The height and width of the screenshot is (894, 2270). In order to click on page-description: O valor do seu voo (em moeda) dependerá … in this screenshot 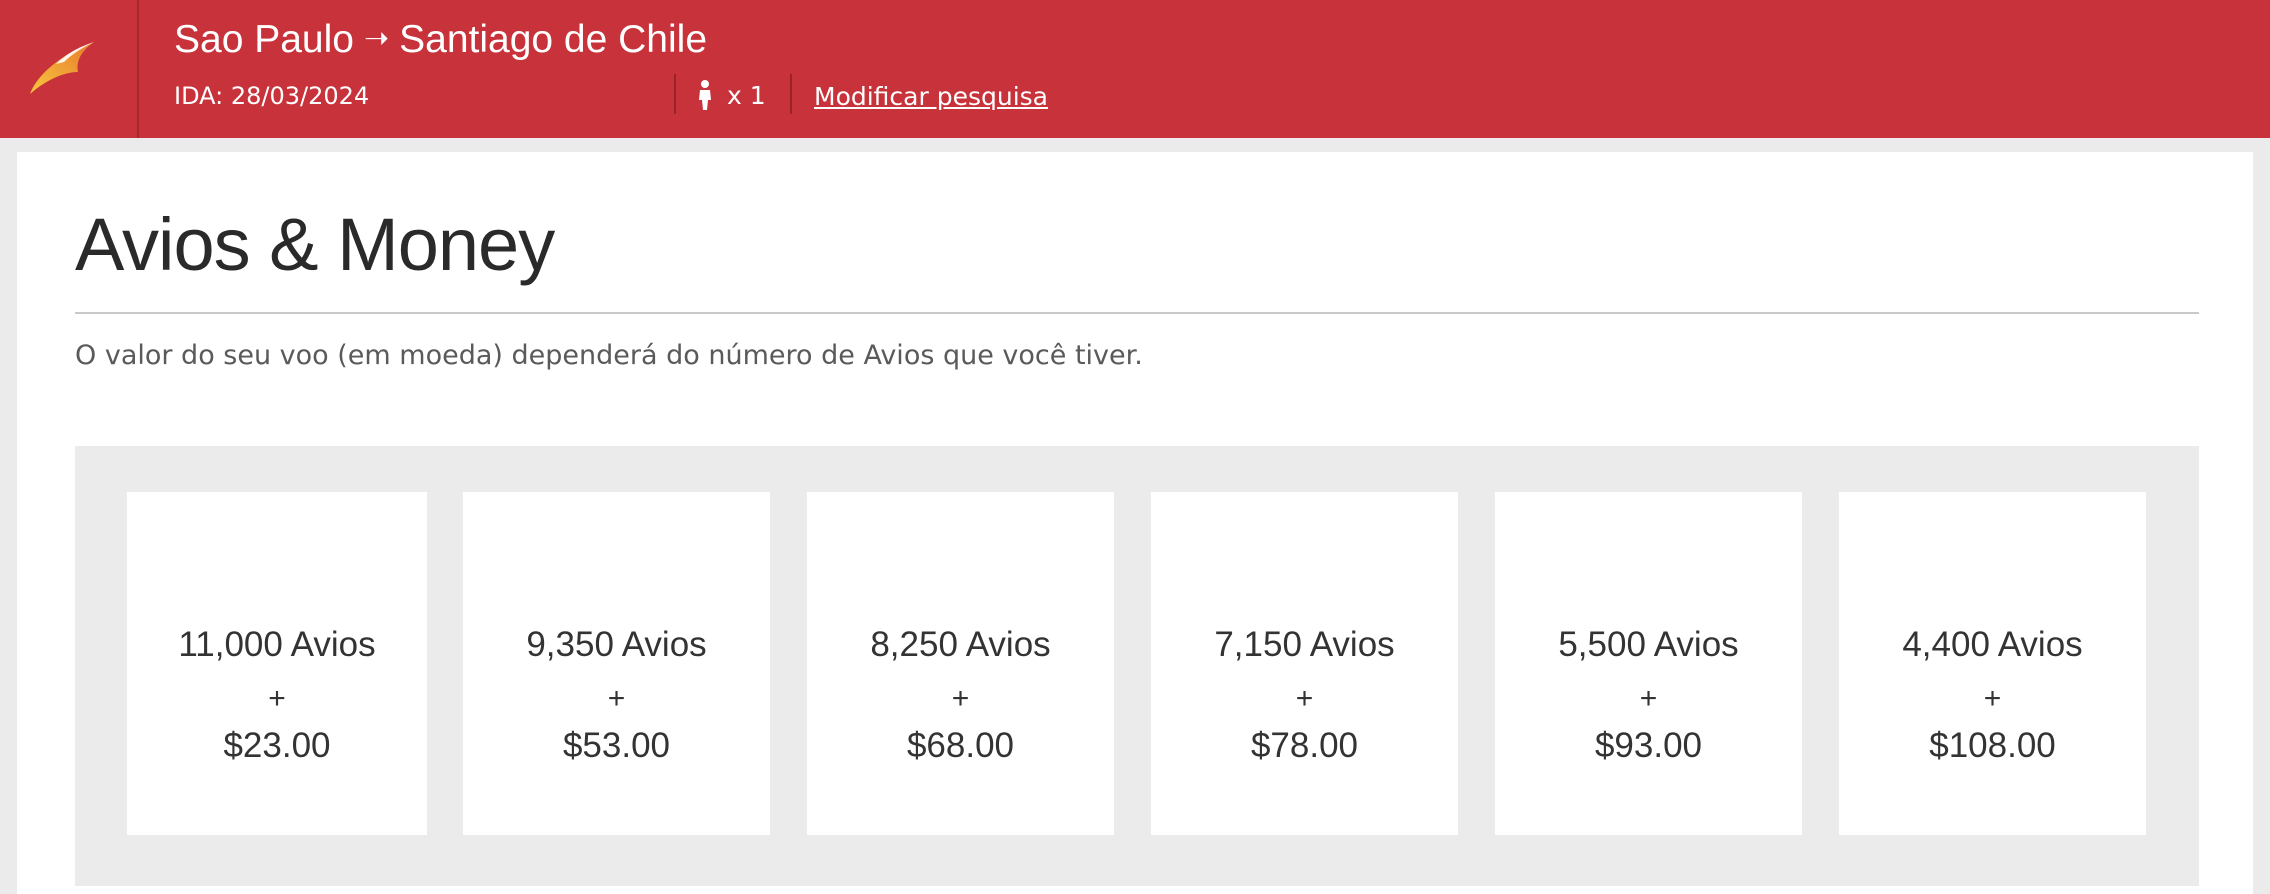, I will do `click(609, 355)`.